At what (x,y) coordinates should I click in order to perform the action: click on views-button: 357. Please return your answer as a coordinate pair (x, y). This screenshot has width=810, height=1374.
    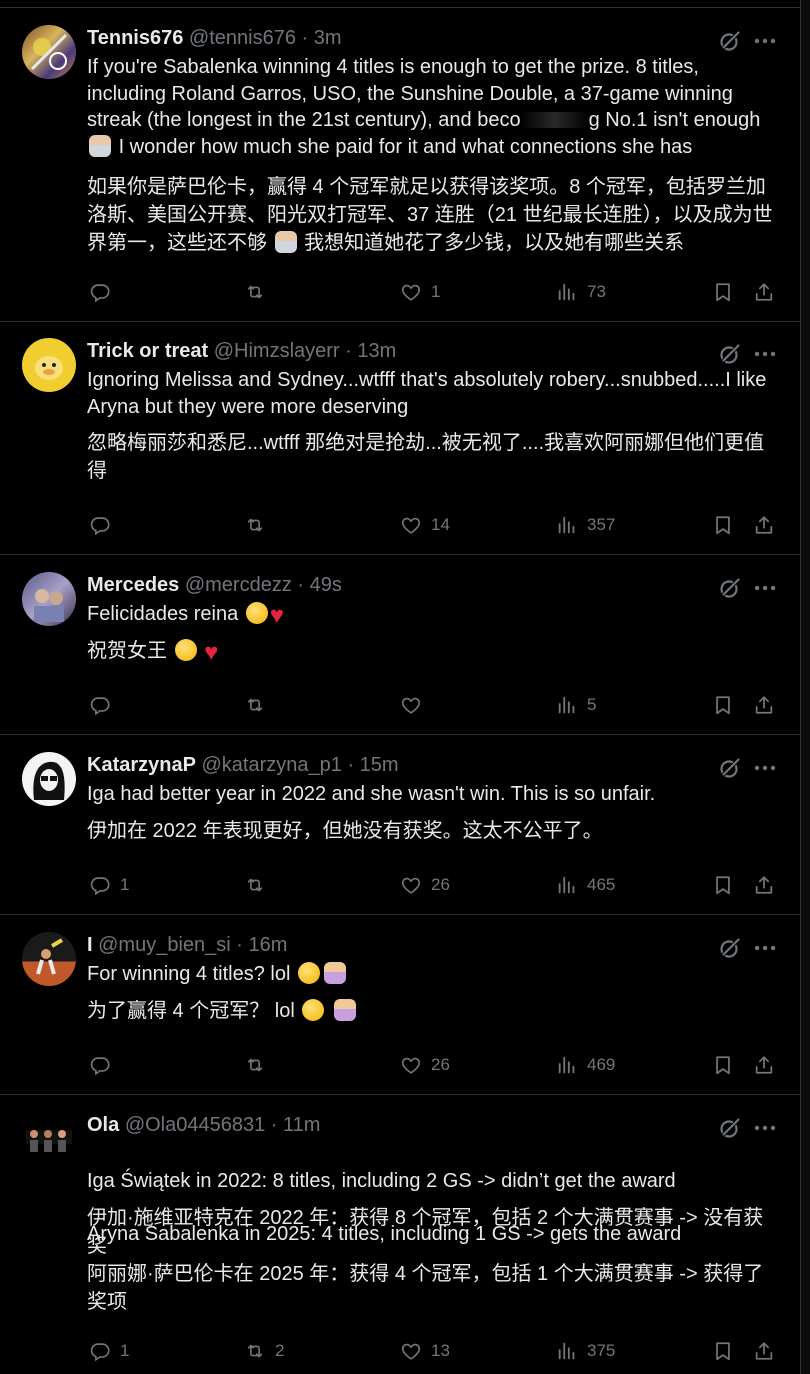
    Looking at the image, I should click on (585, 525).